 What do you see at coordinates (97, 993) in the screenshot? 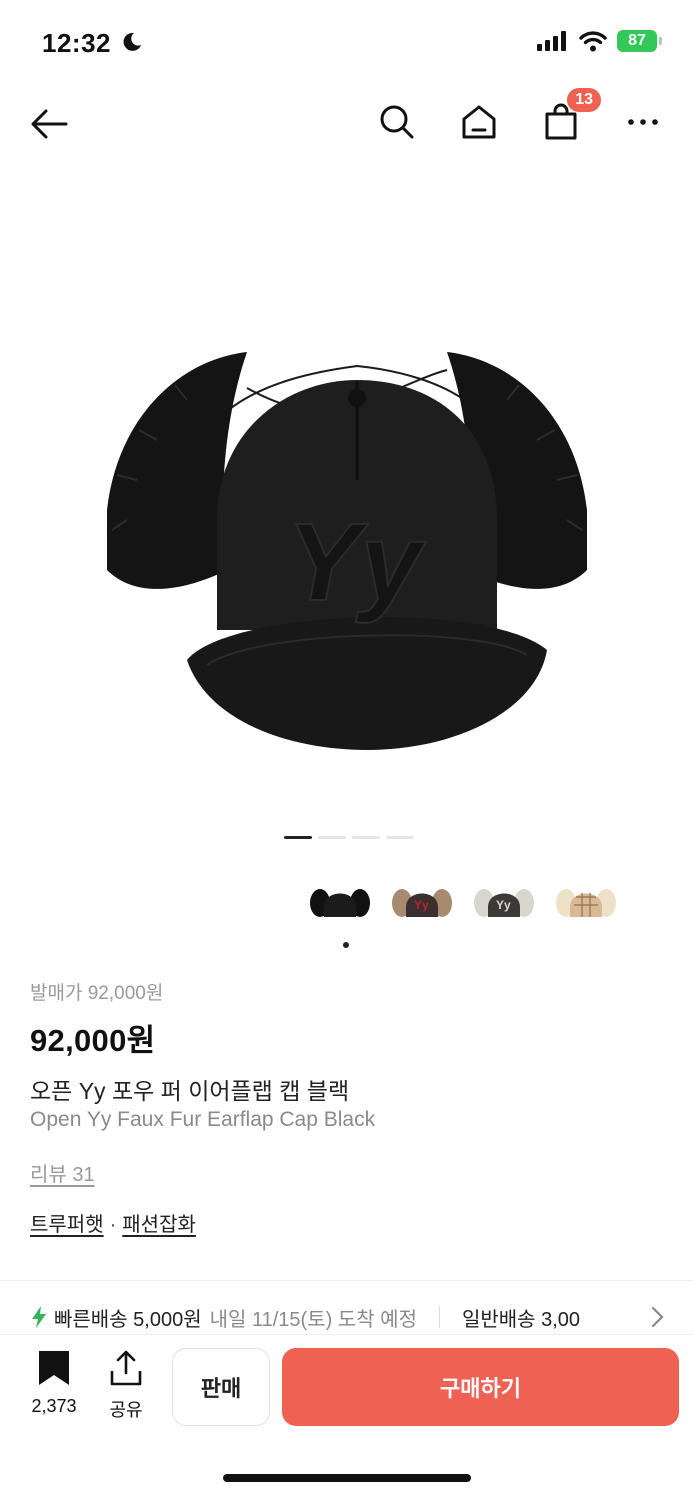
I see `release-price: 발매가 92,000원` at bounding box center [97, 993].